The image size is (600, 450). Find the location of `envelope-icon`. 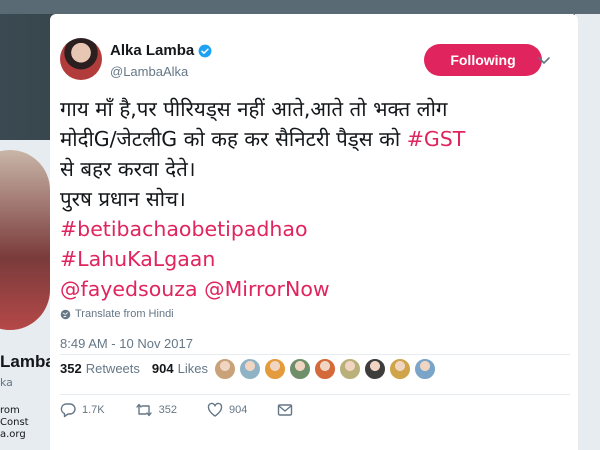

envelope-icon is located at coordinates (285, 410).